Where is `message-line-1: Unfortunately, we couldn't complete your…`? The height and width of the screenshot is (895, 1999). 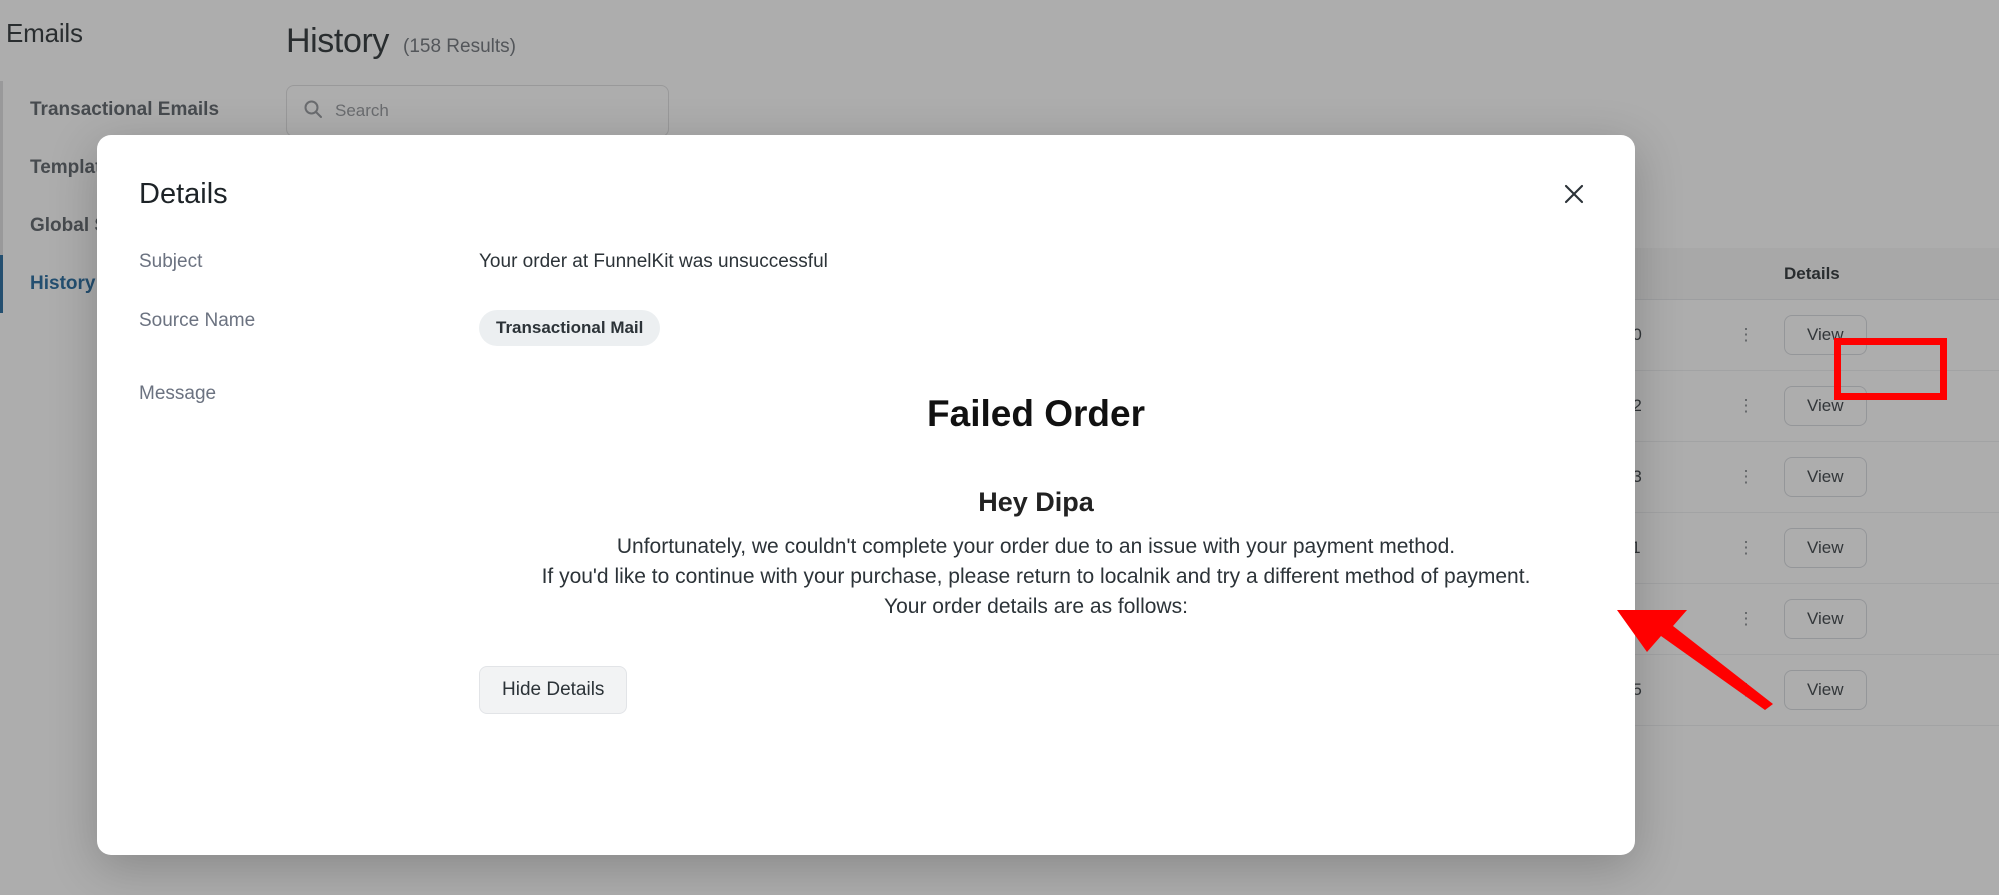
message-line-1: Unfortunately, we couldn't complete your… is located at coordinates (1036, 546).